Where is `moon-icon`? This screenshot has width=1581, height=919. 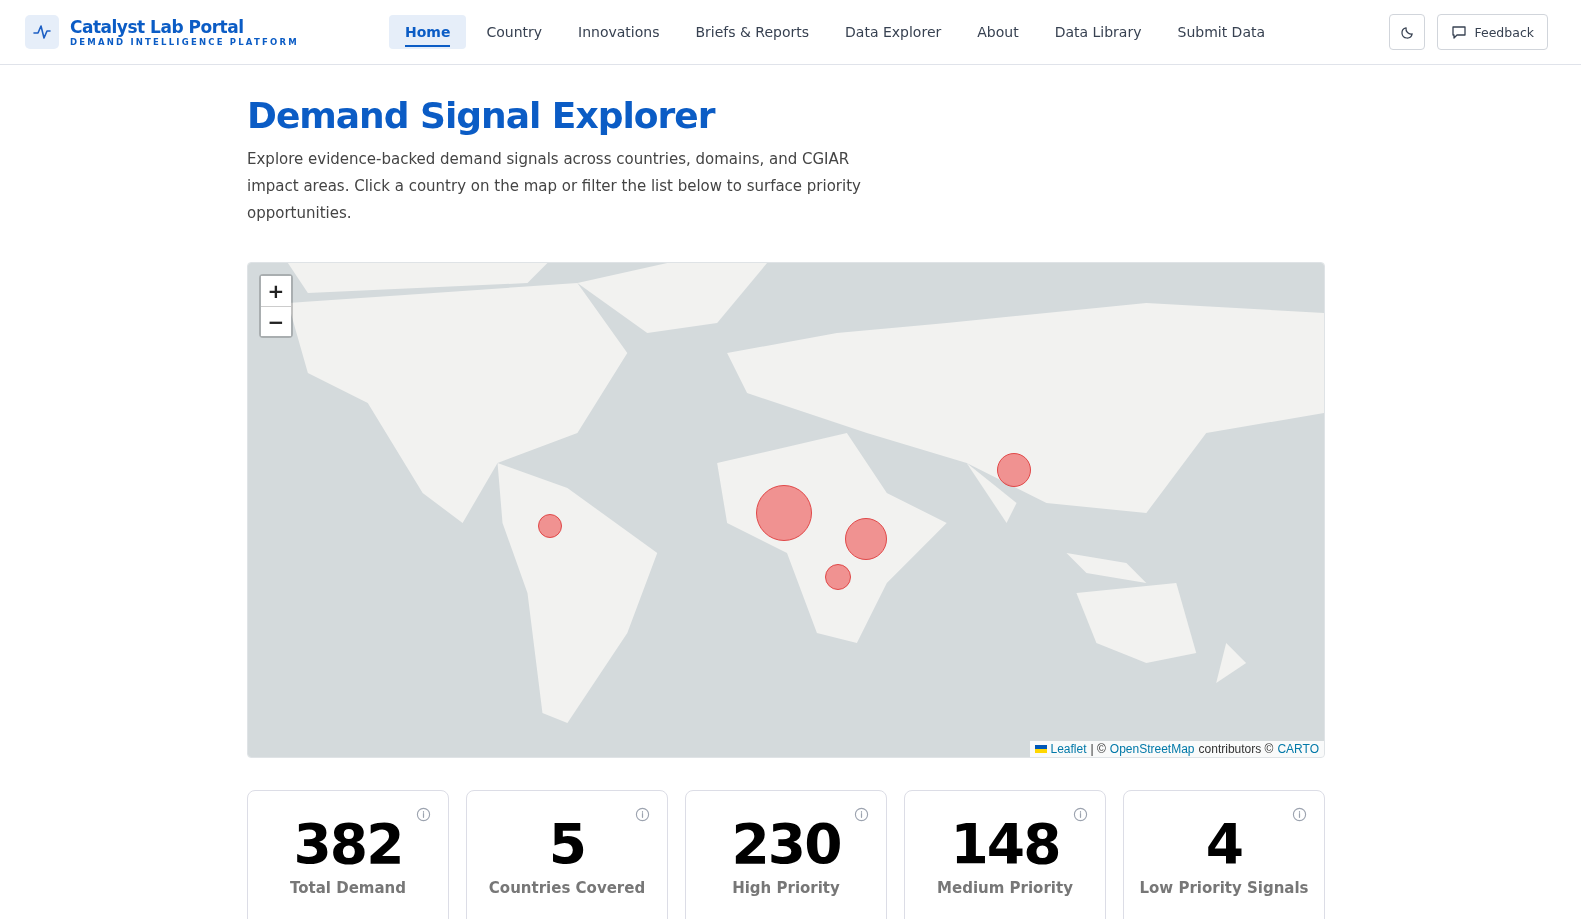
moon-icon is located at coordinates (1407, 32).